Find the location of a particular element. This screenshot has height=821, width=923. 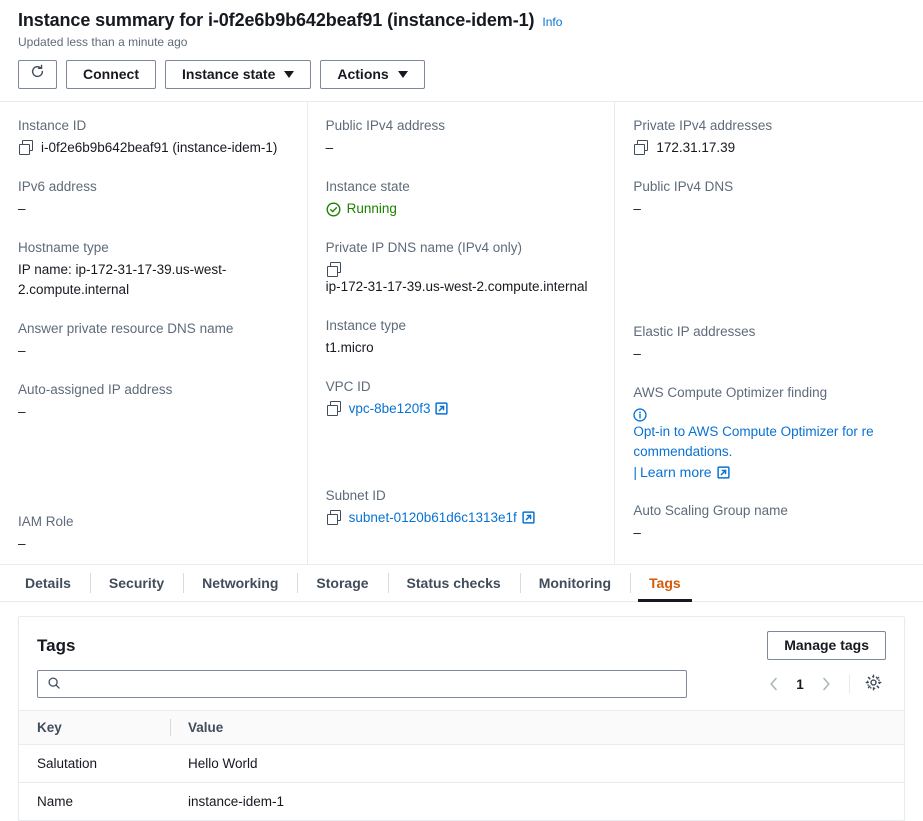

search-box is located at coordinates (362, 684).